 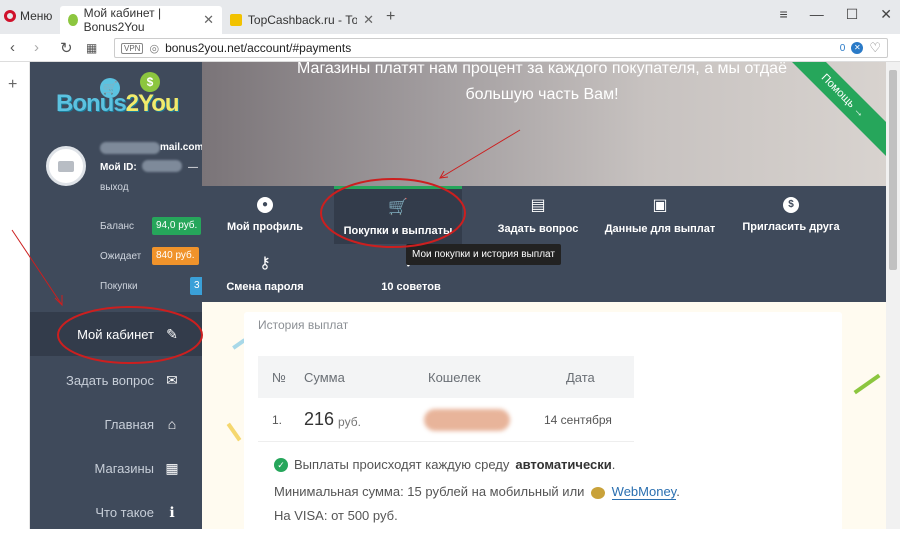 I want to click on minimize-icon: —, so click(x=817, y=14).